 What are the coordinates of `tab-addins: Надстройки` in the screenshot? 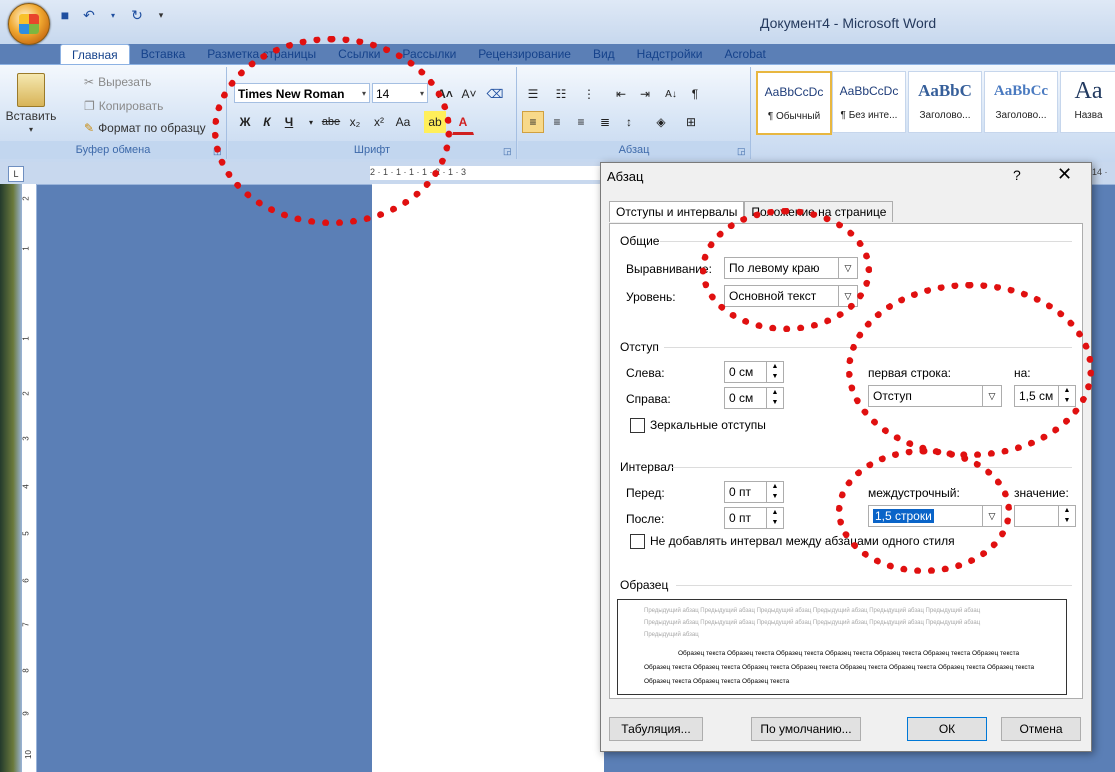 It's located at (670, 55).